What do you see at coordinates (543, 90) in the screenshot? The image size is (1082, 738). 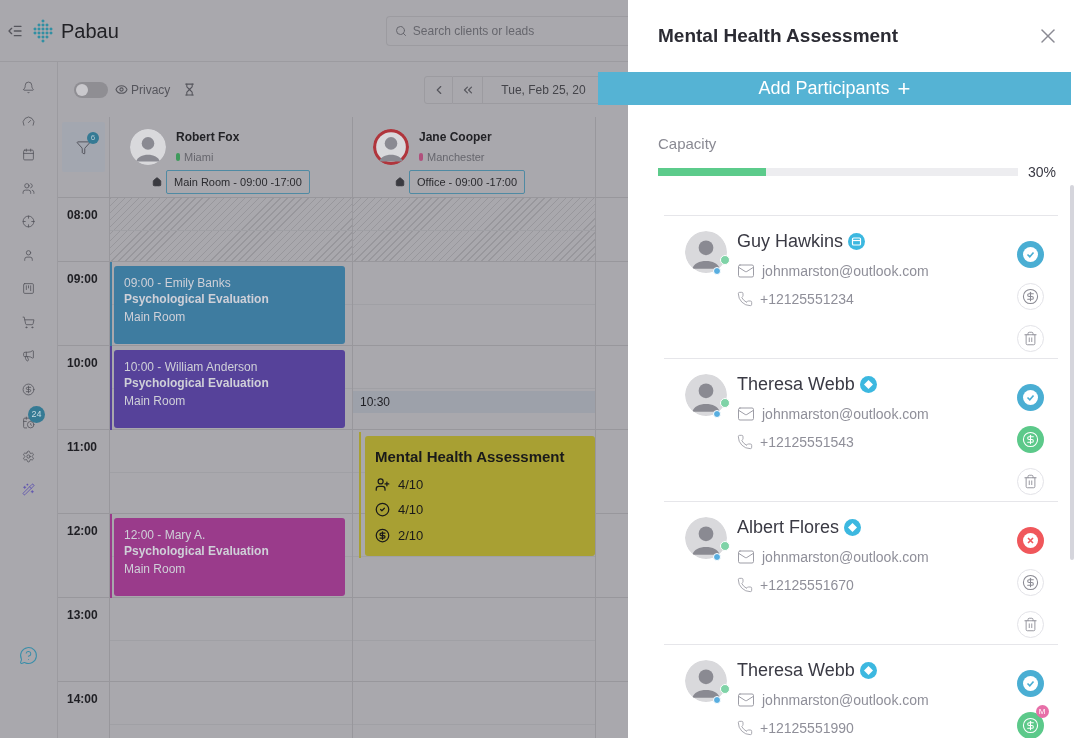 I see `date-label: Tue, Feb 25, 20` at bounding box center [543, 90].